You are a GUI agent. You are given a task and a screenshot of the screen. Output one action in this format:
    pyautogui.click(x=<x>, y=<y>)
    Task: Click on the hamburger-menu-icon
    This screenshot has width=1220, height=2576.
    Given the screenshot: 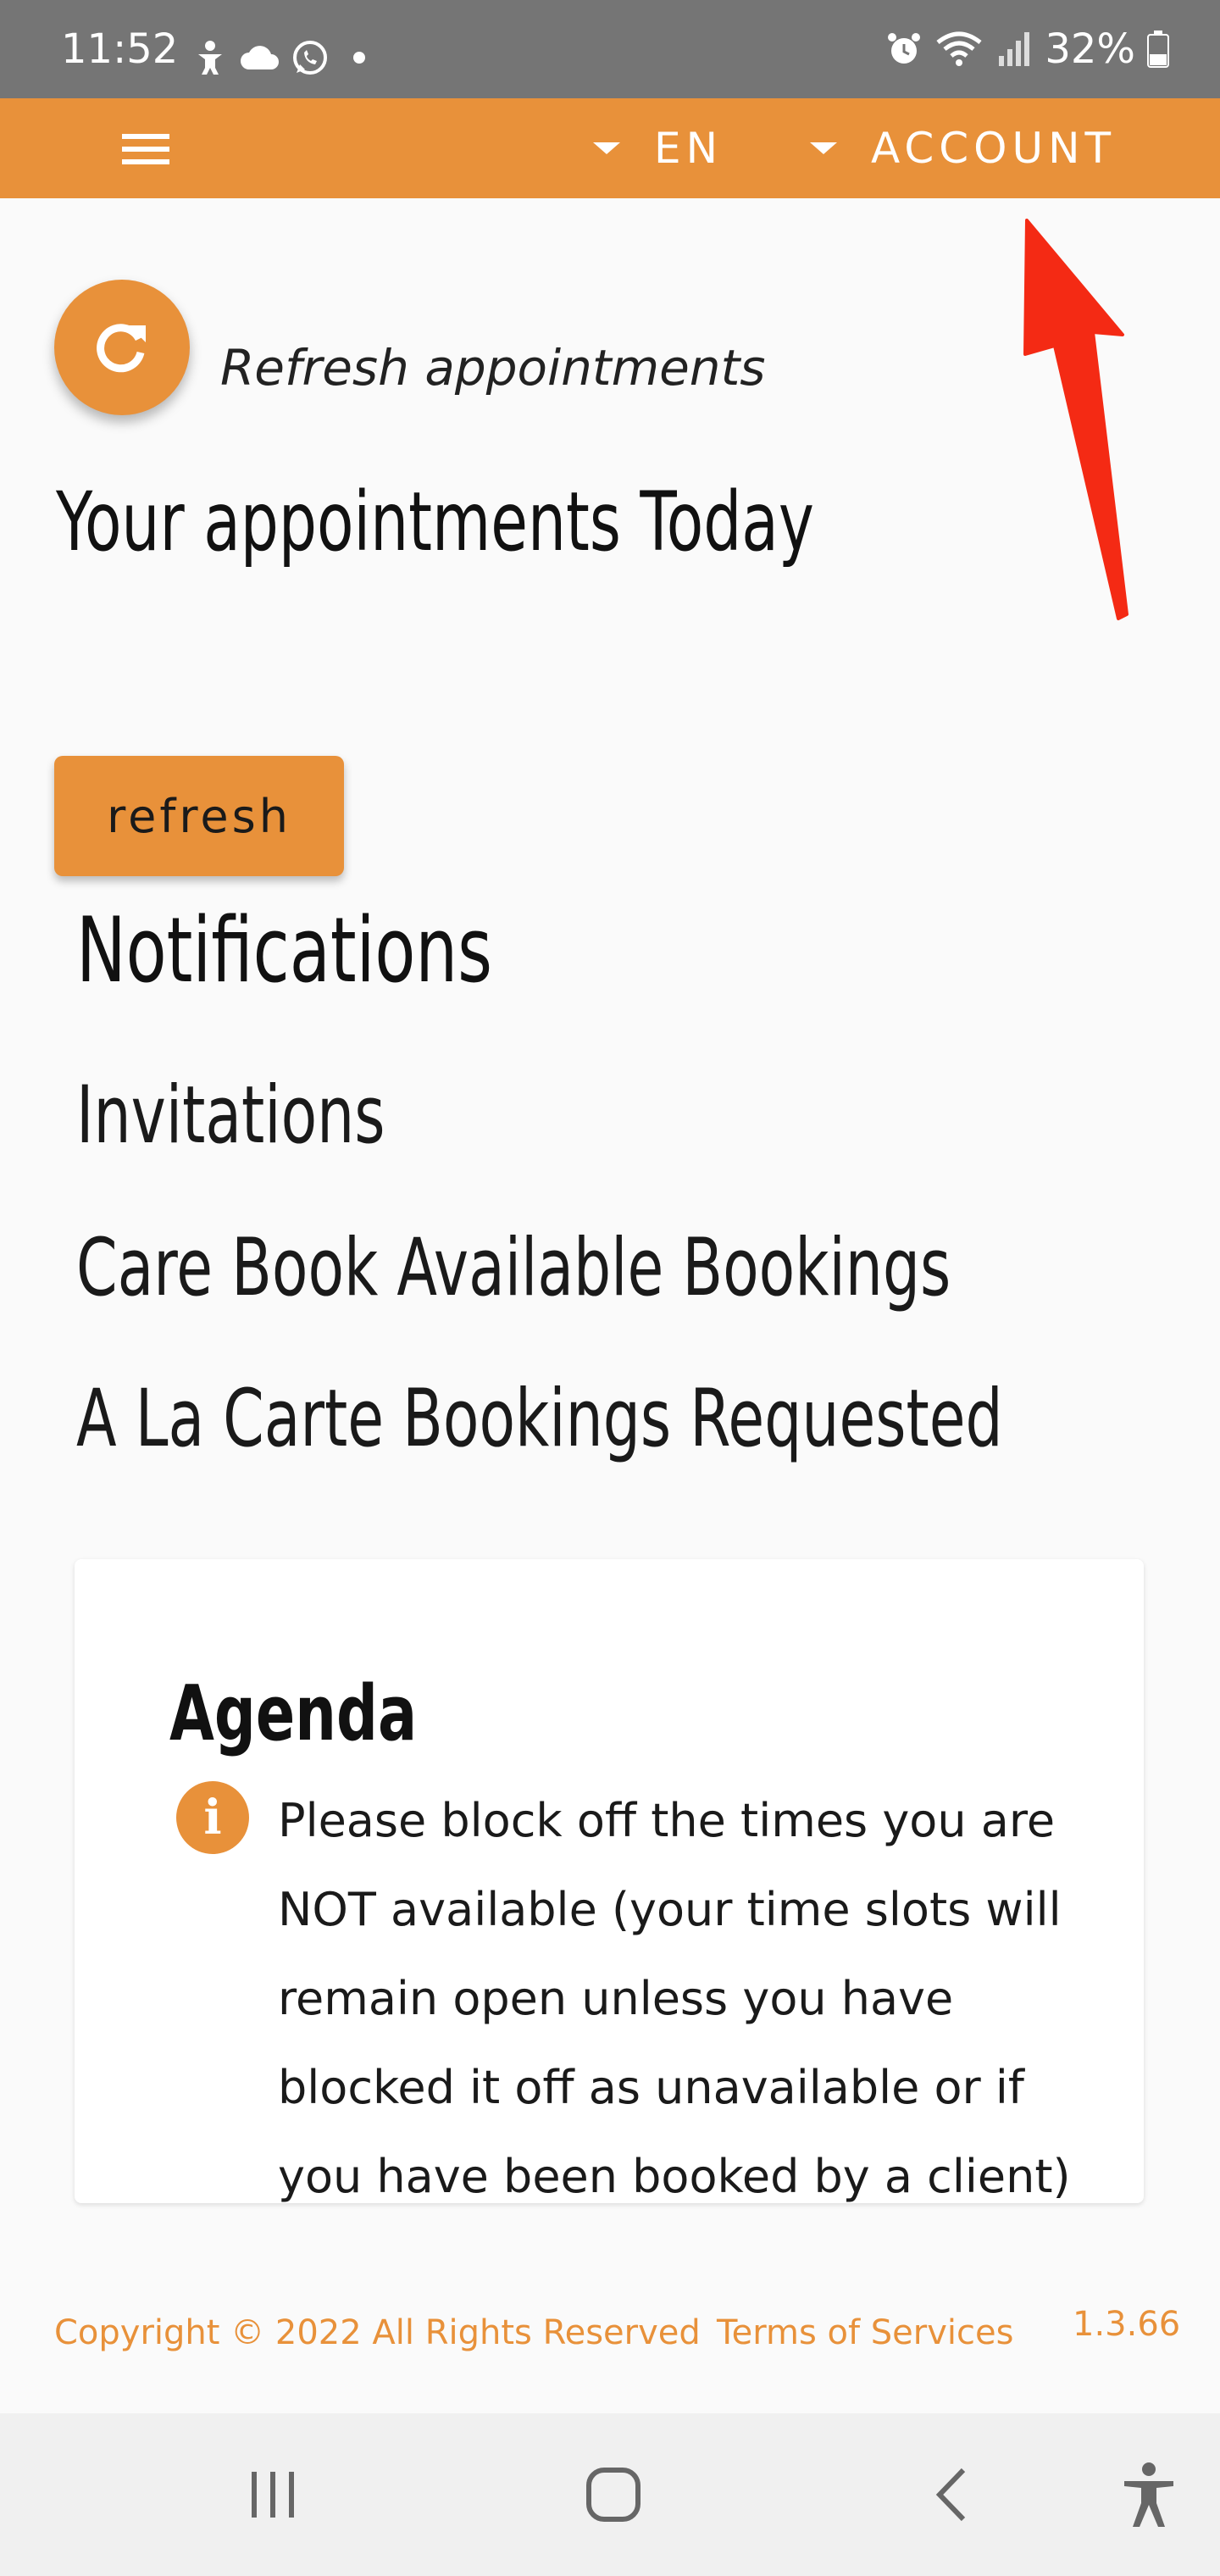 What is the action you would take?
    pyautogui.click(x=145, y=149)
    